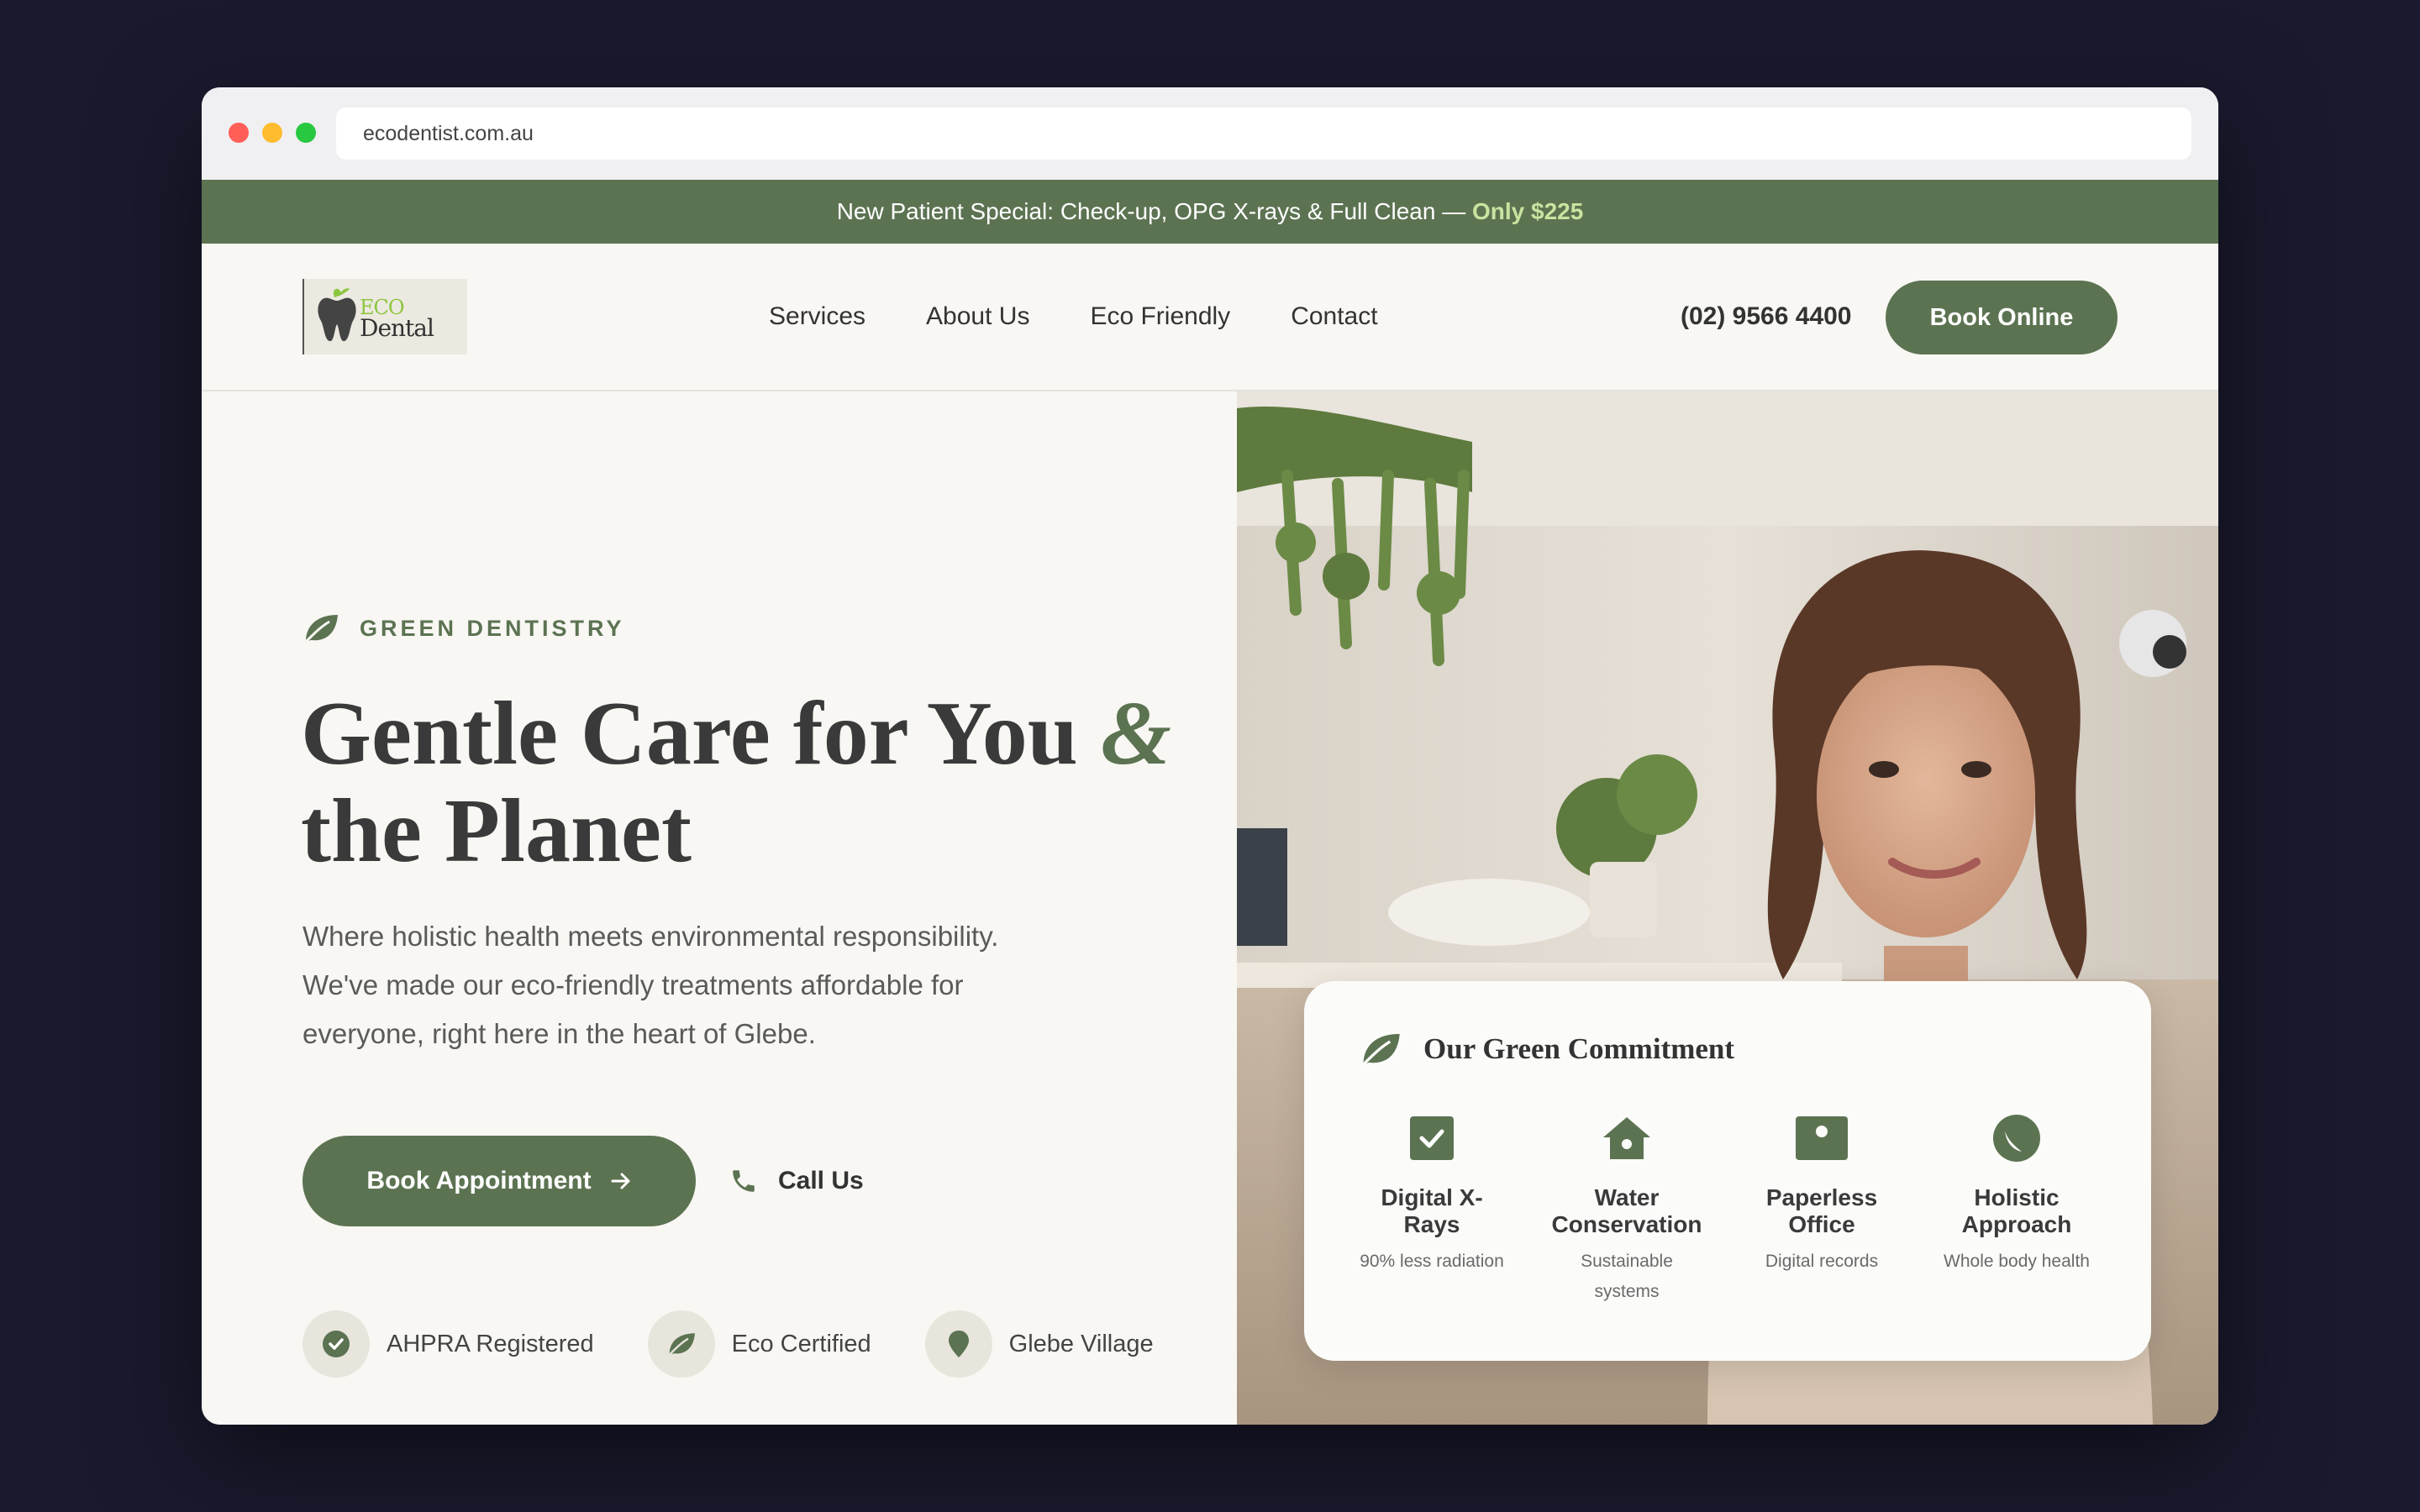 Image resolution: width=2420 pixels, height=1512 pixels. Describe the element at coordinates (1579, 1048) in the screenshot. I see `commitment-title: Our Green Commitment` at that location.